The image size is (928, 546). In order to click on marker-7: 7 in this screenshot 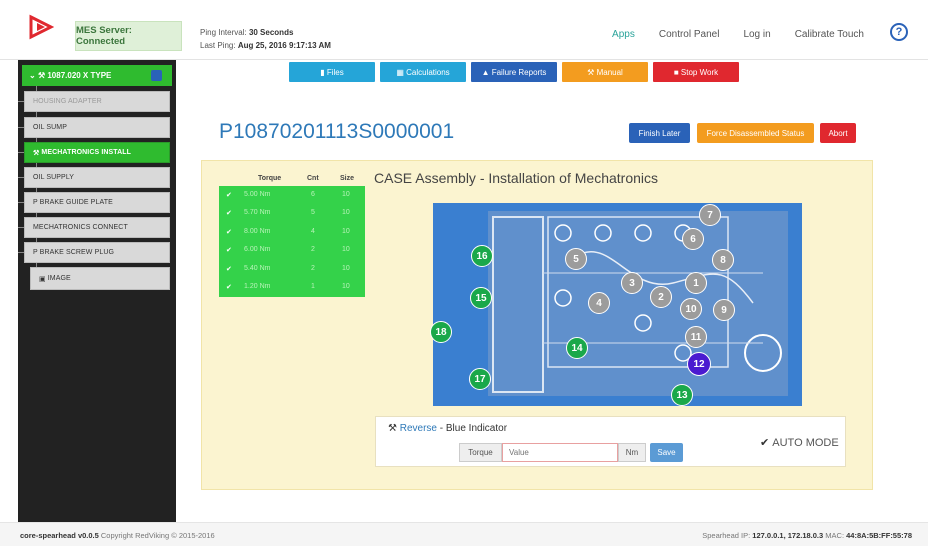, I will do `click(710, 215)`.